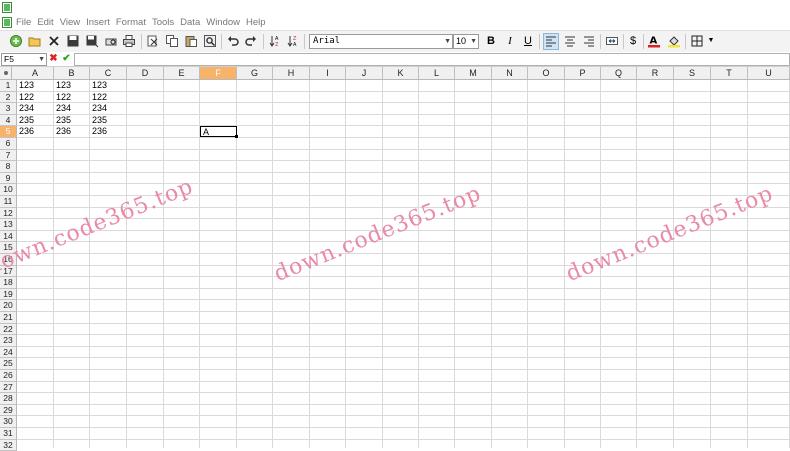  Describe the element at coordinates (6, 73) in the screenshot. I see `select-all-corner` at that location.